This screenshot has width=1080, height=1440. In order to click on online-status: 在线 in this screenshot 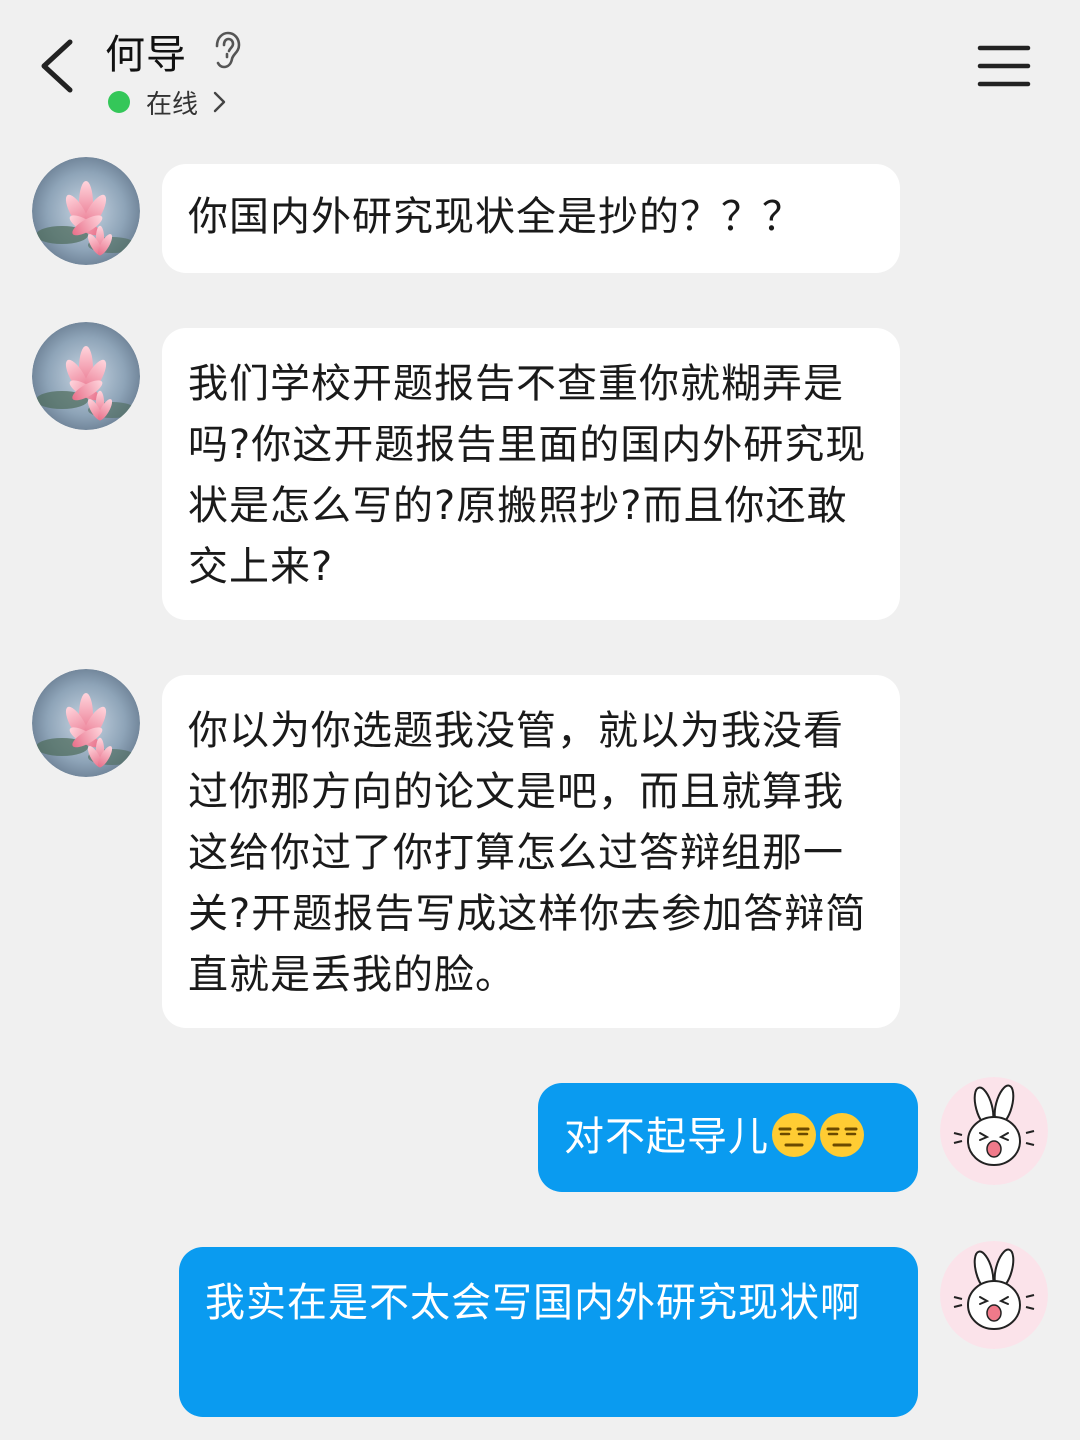, I will do `click(168, 102)`.